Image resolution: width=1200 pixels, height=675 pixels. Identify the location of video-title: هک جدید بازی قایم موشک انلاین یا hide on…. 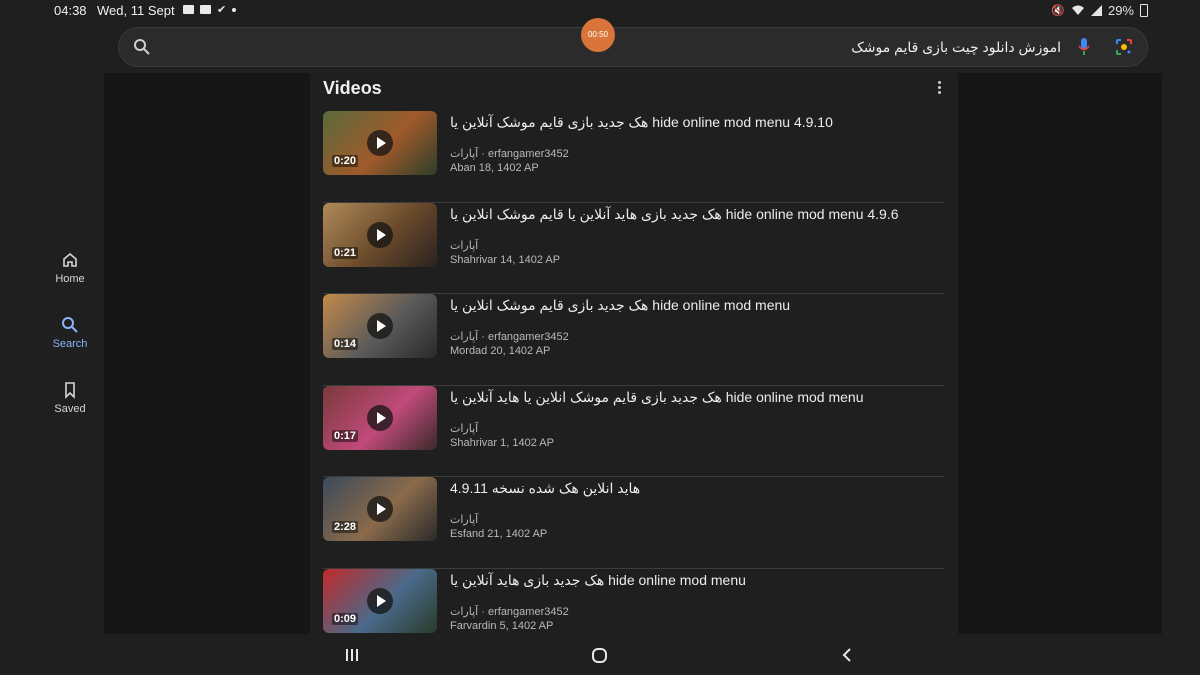
(620, 305).